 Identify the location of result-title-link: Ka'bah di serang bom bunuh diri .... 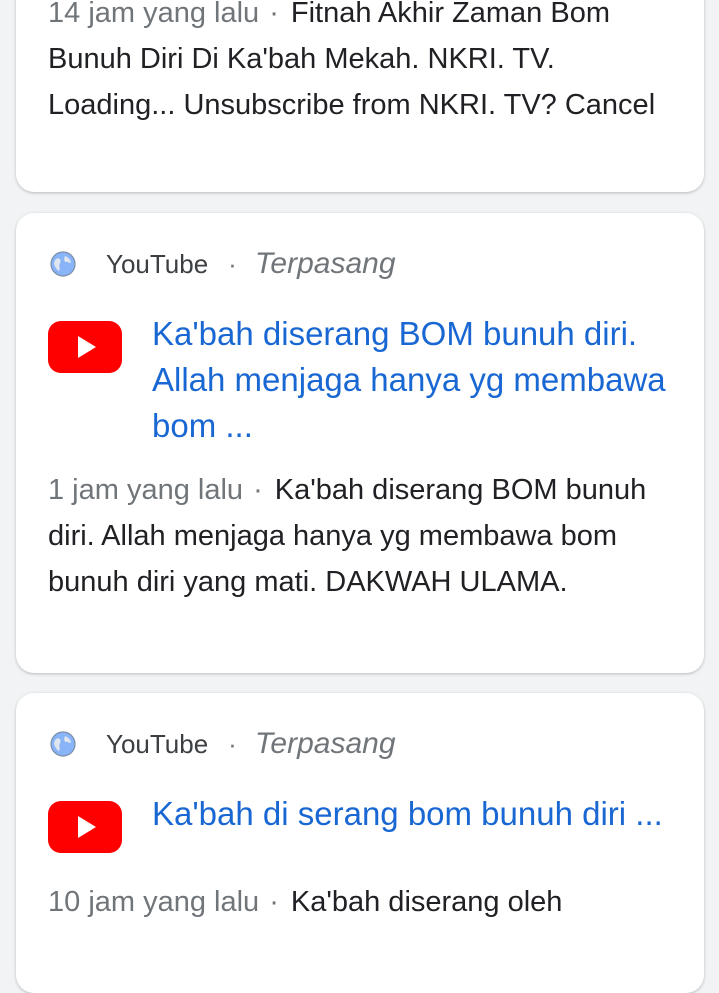
(407, 814).